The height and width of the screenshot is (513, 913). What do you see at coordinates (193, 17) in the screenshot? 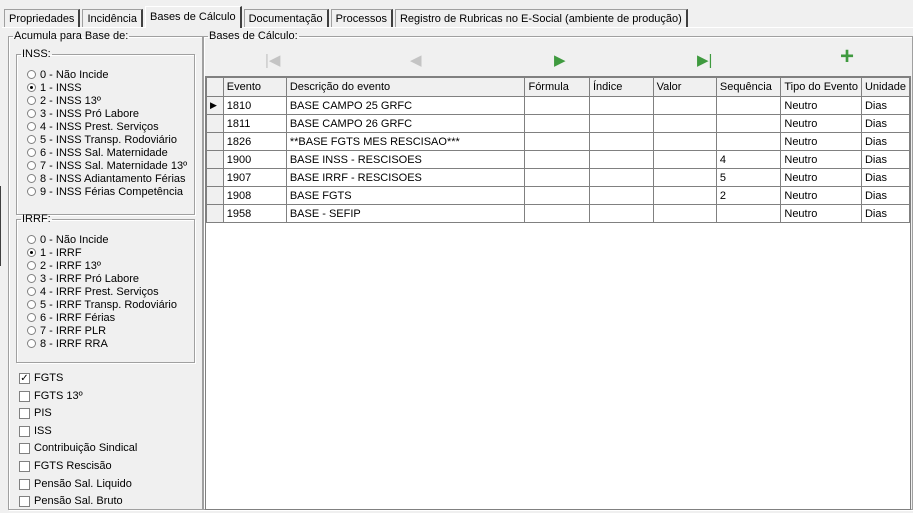
I see `tab-bases-de-calculo: Bases de Cálculo` at bounding box center [193, 17].